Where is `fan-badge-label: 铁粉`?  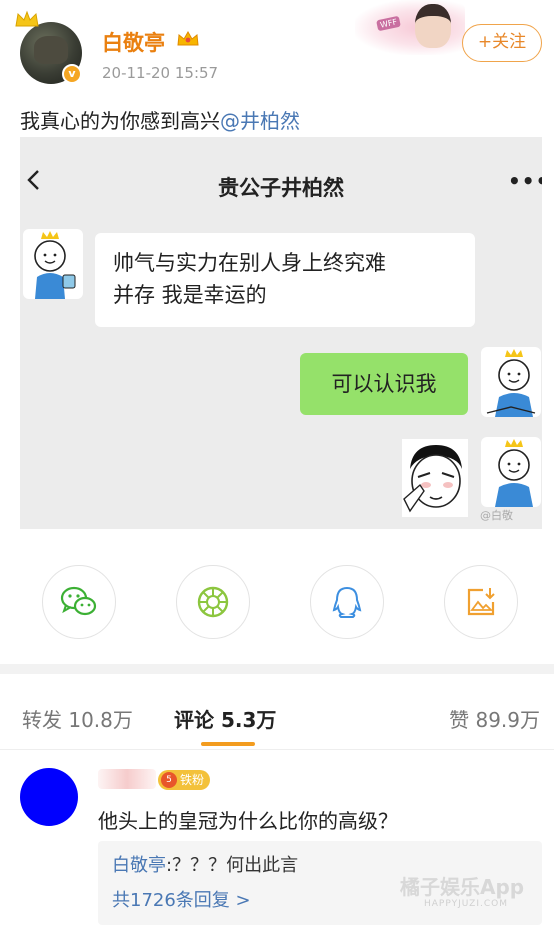 fan-badge-label: 铁粉 is located at coordinates (192, 780).